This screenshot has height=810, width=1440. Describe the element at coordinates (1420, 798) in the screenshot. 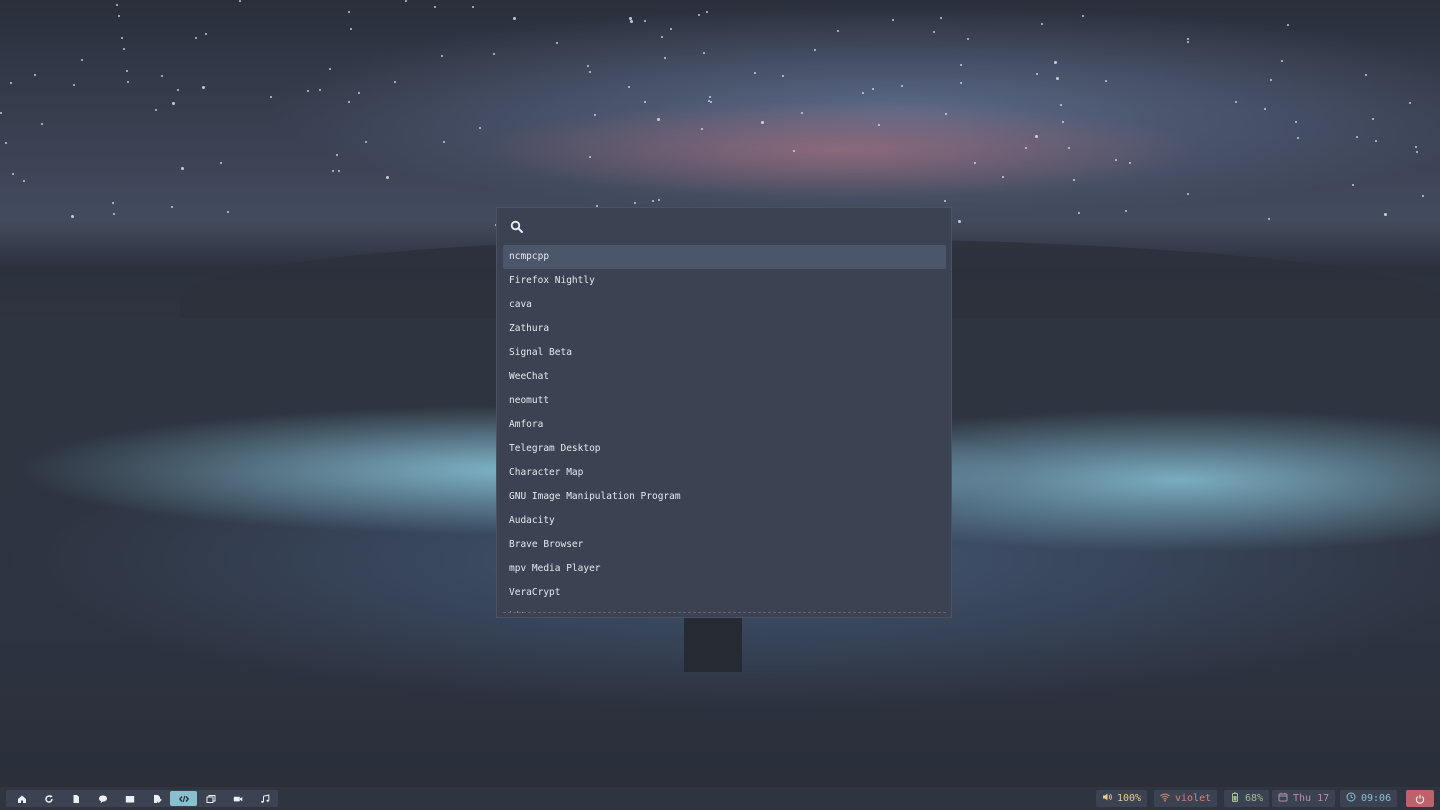

I see `power-button` at that location.